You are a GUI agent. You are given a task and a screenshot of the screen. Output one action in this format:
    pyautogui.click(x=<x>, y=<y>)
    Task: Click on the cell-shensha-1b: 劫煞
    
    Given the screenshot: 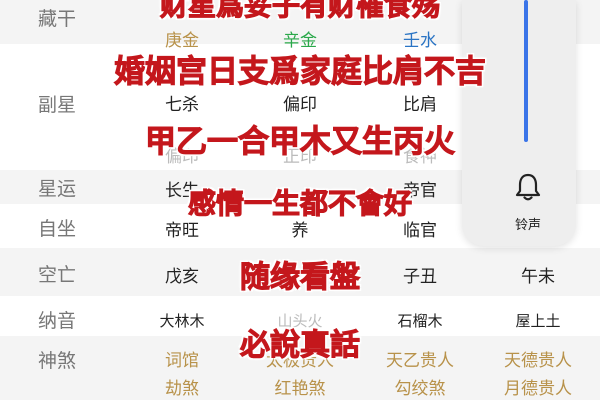 What is the action you would take?
    pyautogui.click(x=182, y=389)
    